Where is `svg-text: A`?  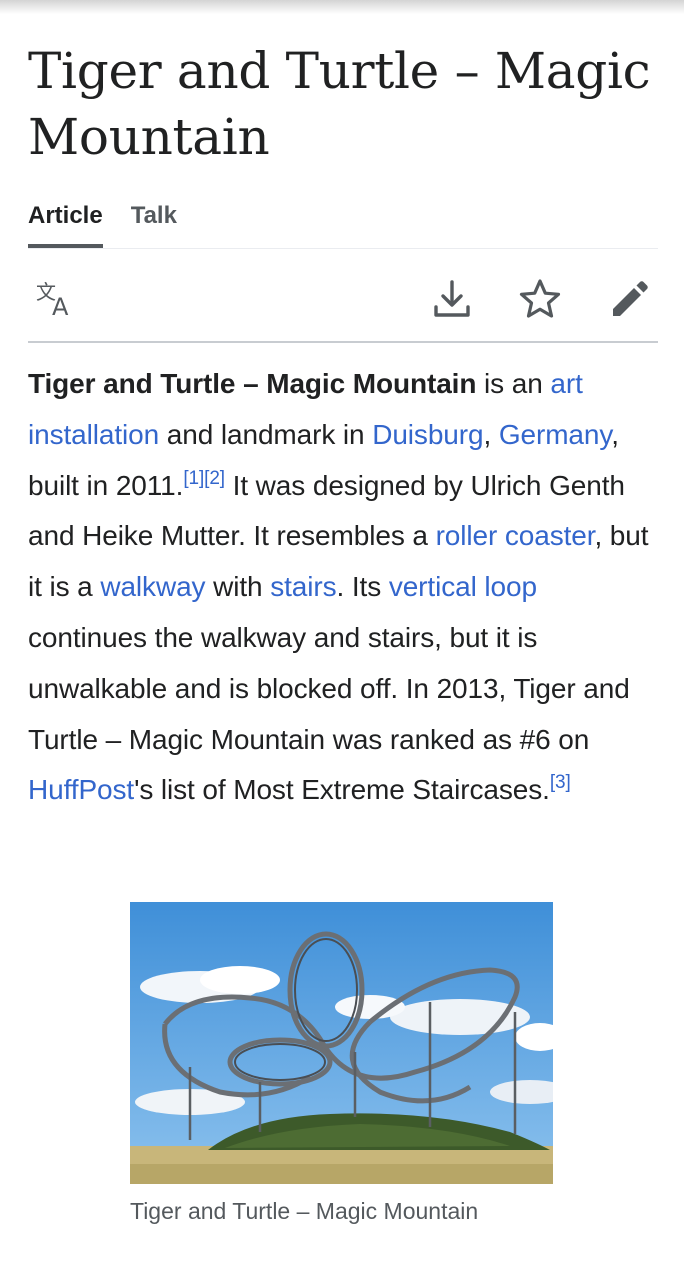 svg-text: A is located at coordinates (60, 307).